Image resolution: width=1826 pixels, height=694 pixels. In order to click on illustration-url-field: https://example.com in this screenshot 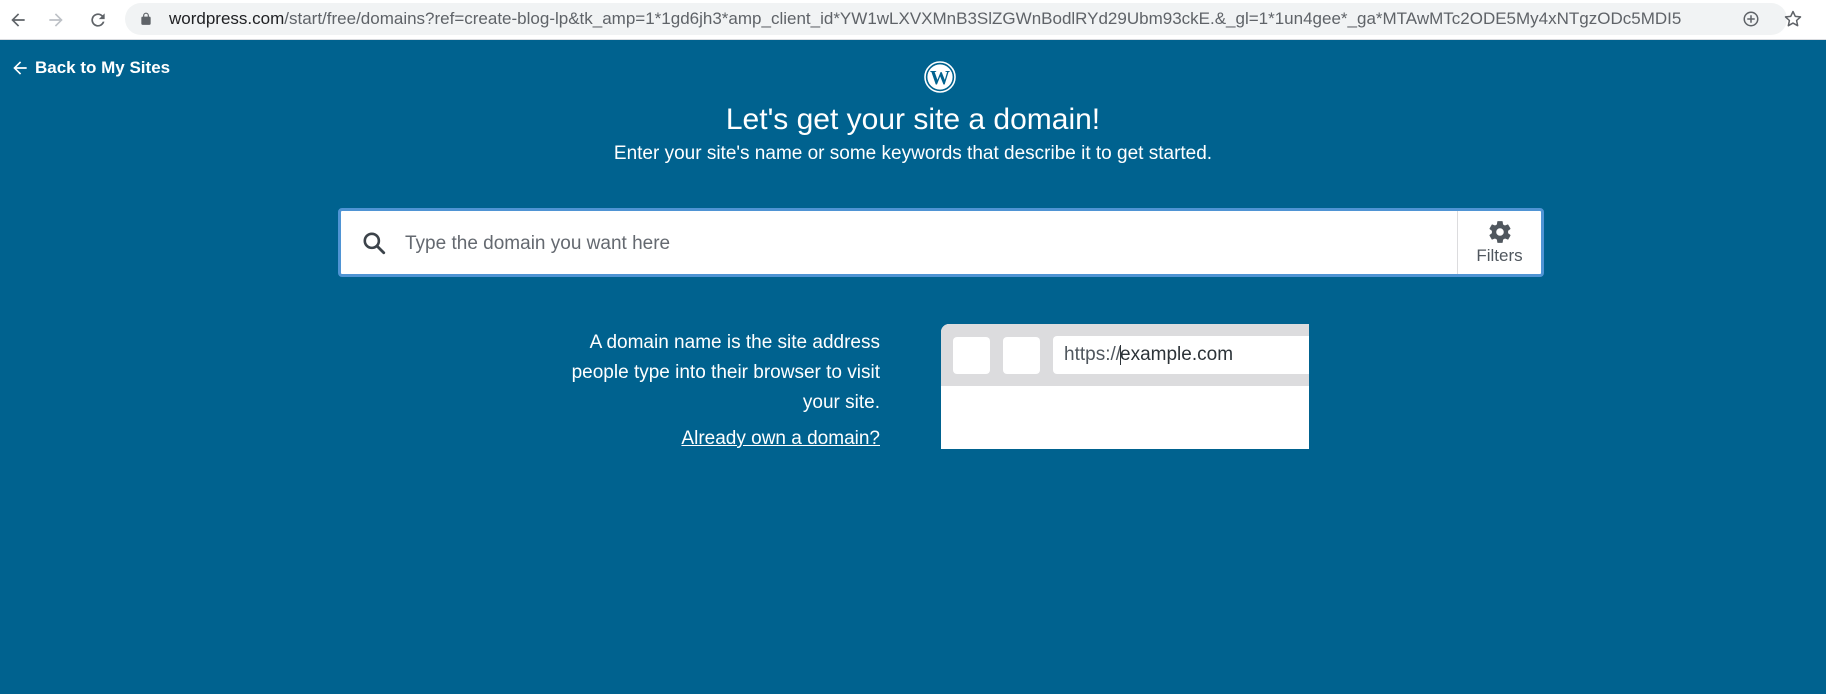, I will do `click(1181, 355)`.